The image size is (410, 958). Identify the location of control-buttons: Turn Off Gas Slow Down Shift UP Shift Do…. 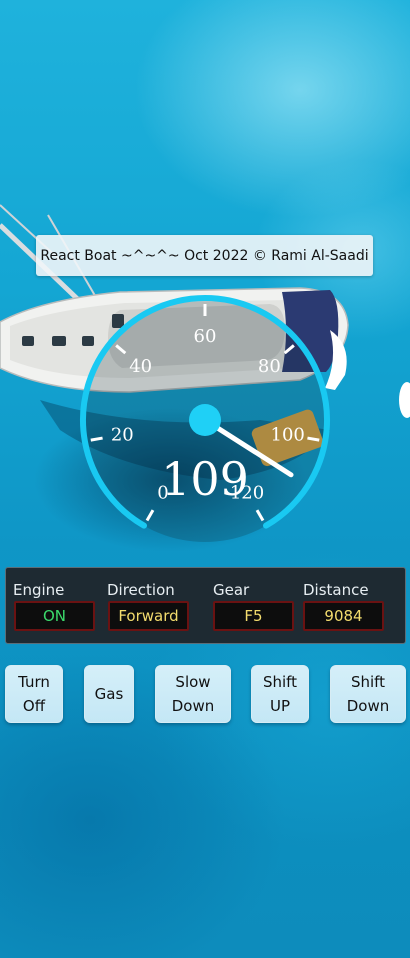
(205, 695).